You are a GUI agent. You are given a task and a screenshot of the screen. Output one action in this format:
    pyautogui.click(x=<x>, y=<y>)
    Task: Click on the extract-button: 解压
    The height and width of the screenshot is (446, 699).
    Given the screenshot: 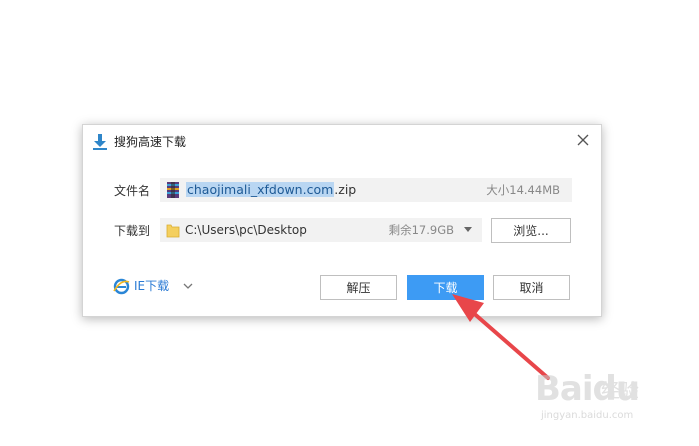 What is the action you would take?
    pyautogui.click(x=358, y=287)
    